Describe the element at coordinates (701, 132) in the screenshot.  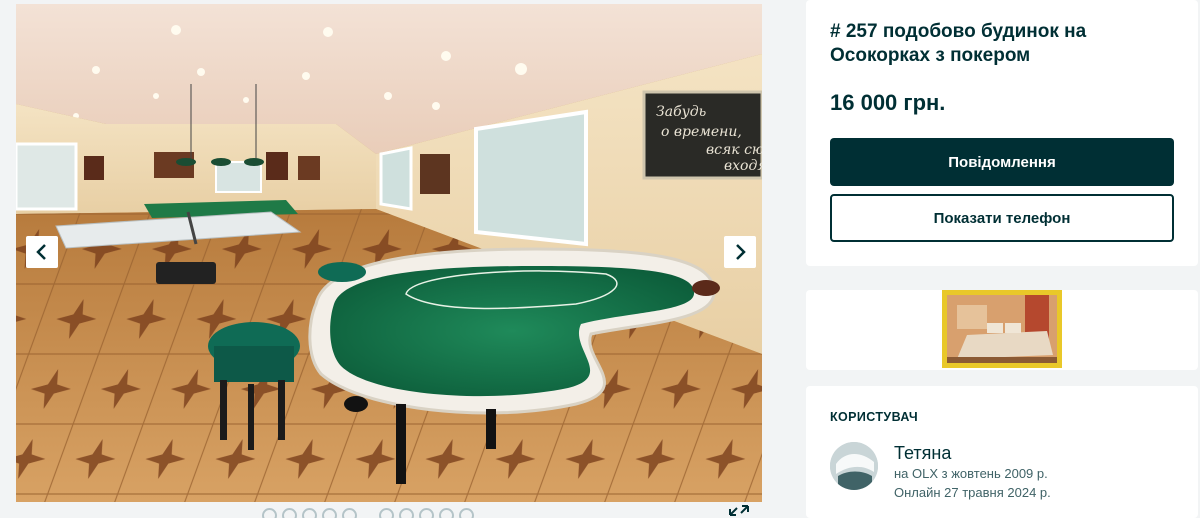
I see `svg-text: о времени,` at that location.